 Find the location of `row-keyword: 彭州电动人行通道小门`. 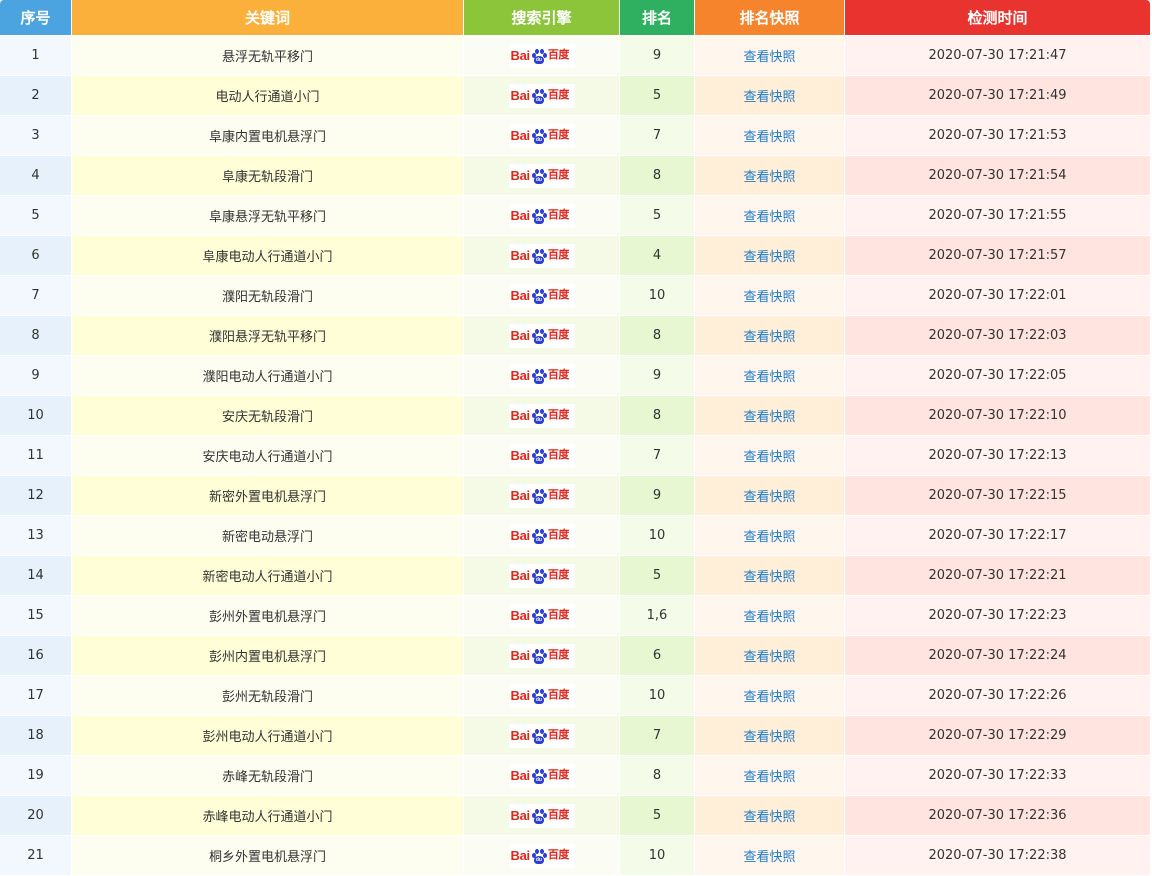

row-keyword: 彭州电动人行通道小门 is located at coordinates (268, 736).